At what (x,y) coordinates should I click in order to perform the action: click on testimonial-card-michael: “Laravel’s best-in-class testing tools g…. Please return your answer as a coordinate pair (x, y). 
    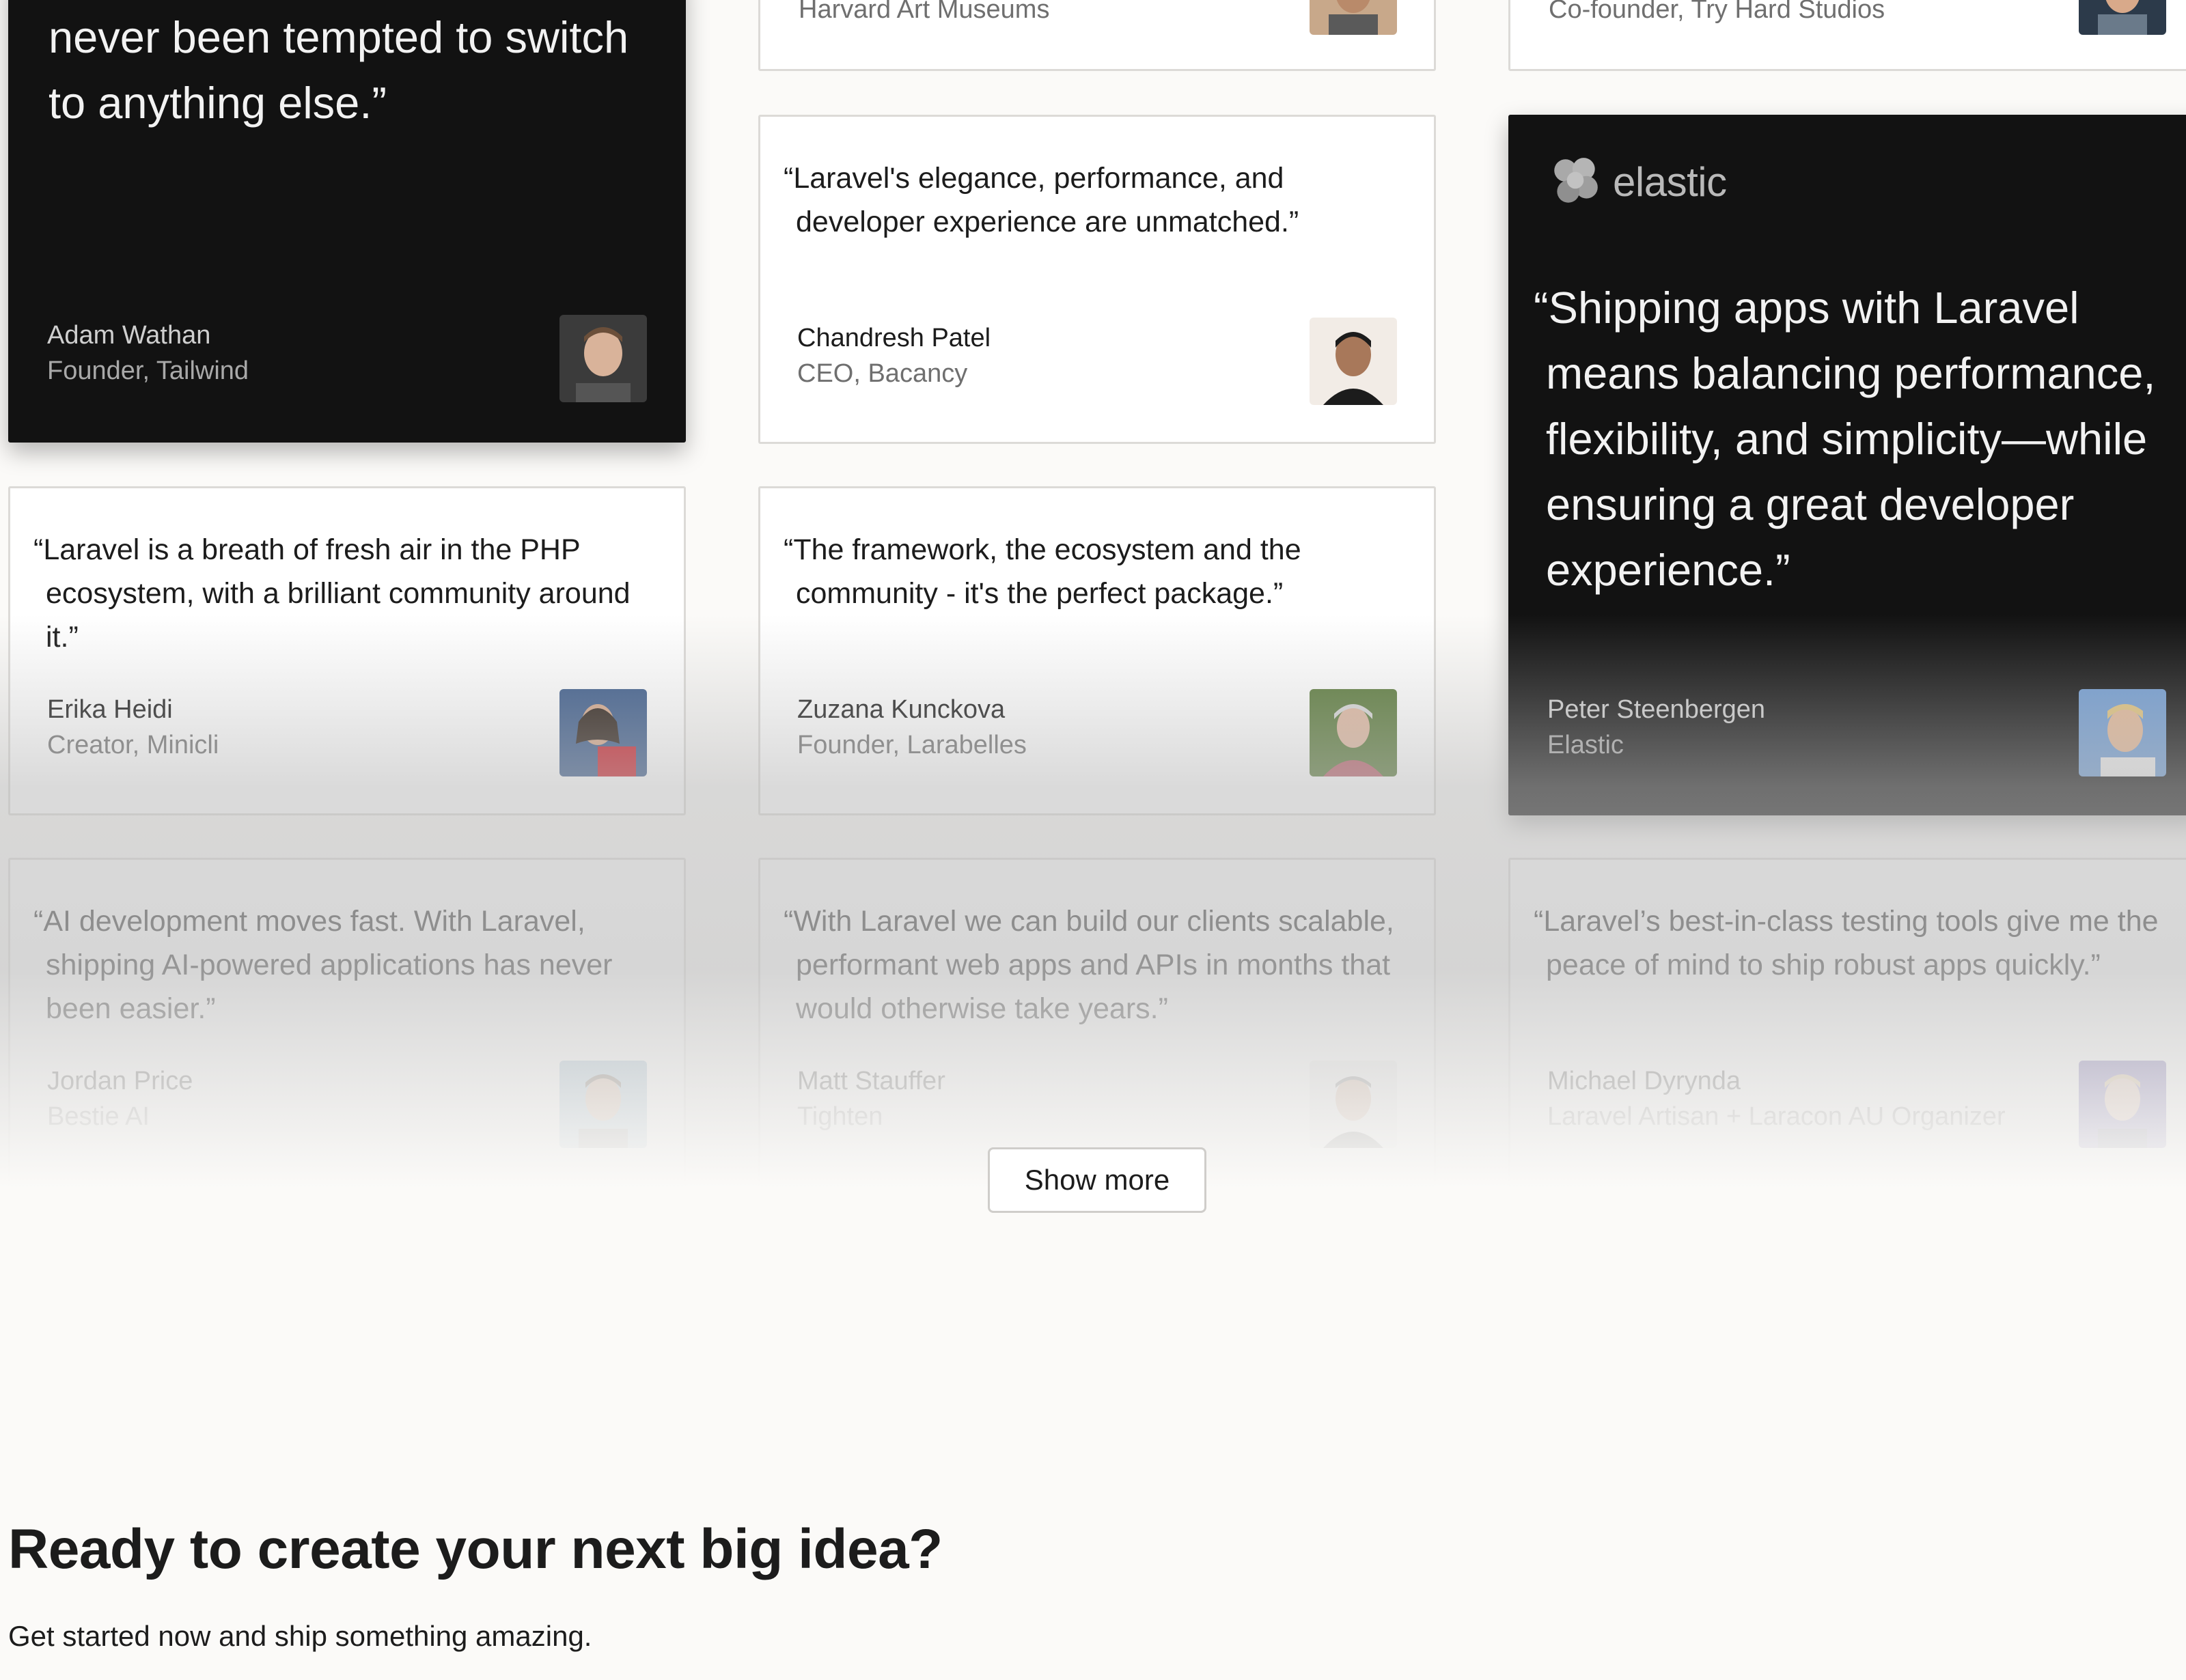
    Looking at the image, I should click on (1847, 1022).